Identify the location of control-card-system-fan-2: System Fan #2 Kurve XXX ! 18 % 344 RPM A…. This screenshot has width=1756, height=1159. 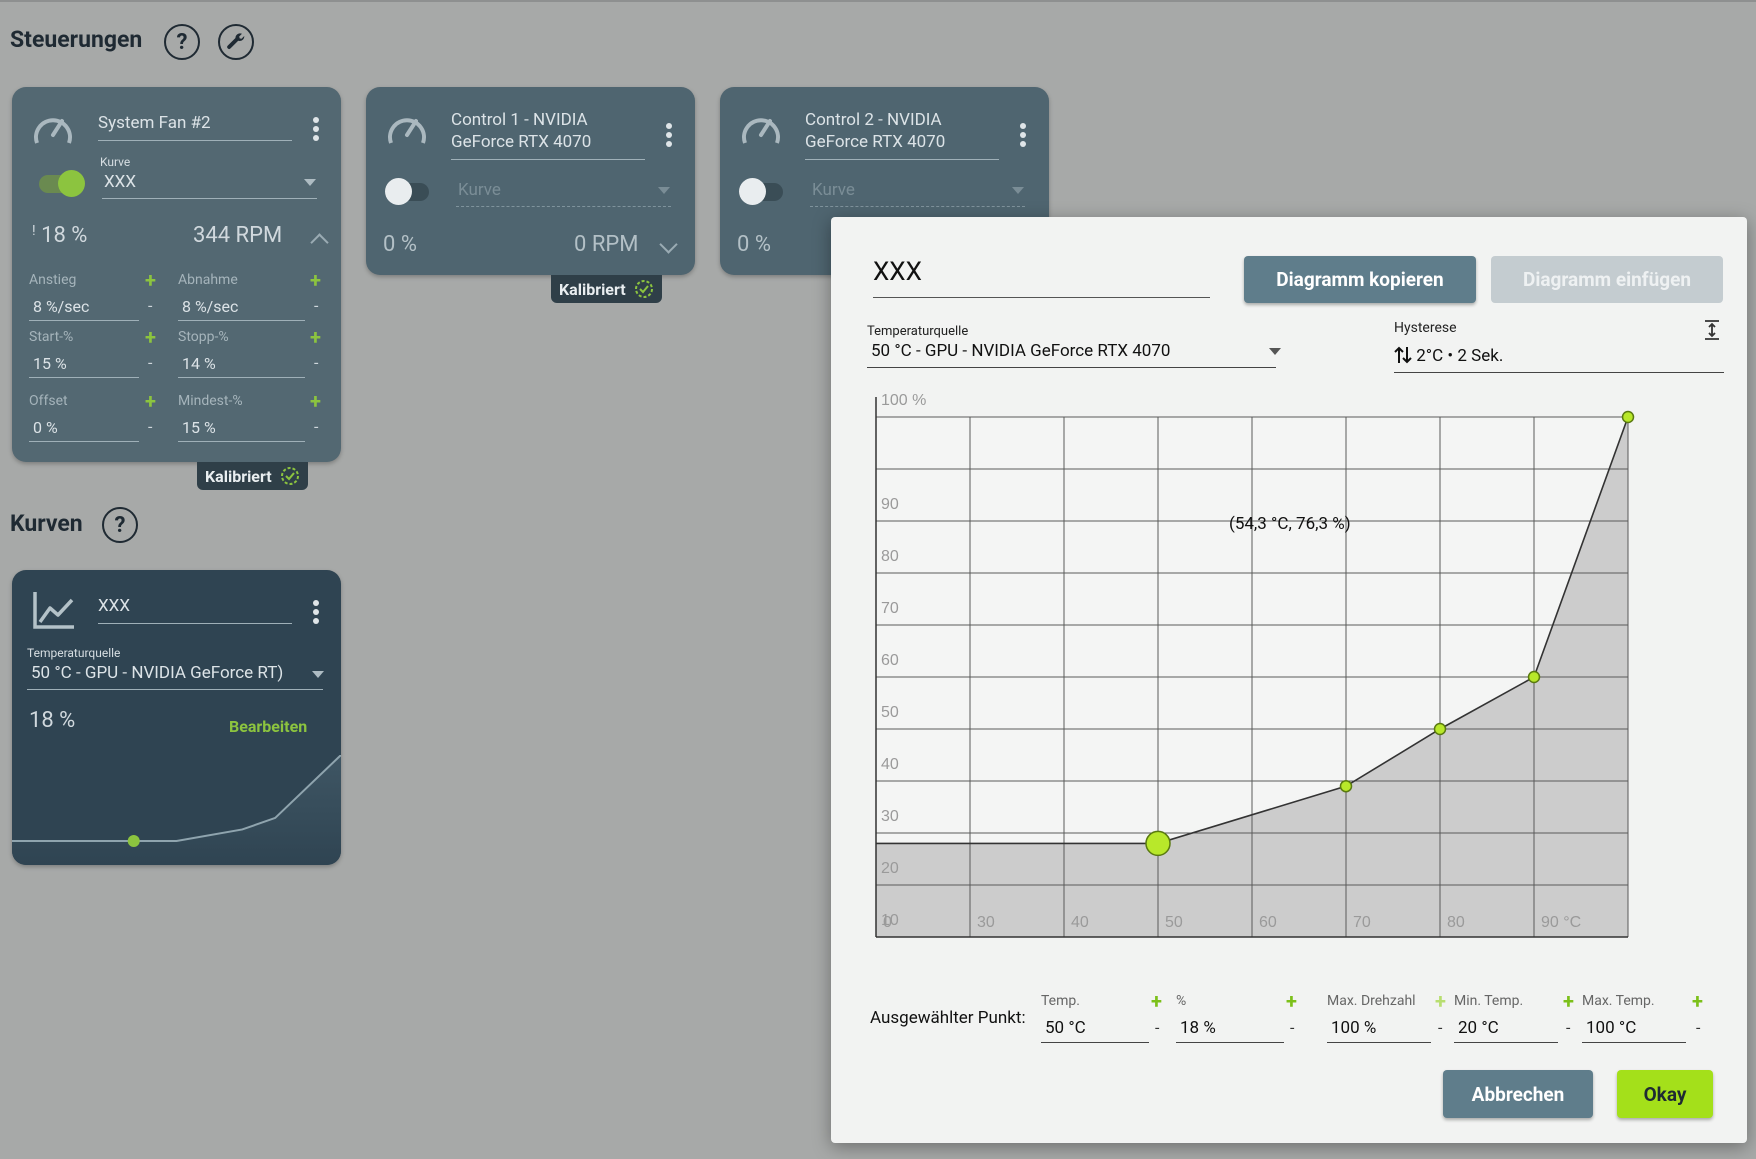
(176, 274).